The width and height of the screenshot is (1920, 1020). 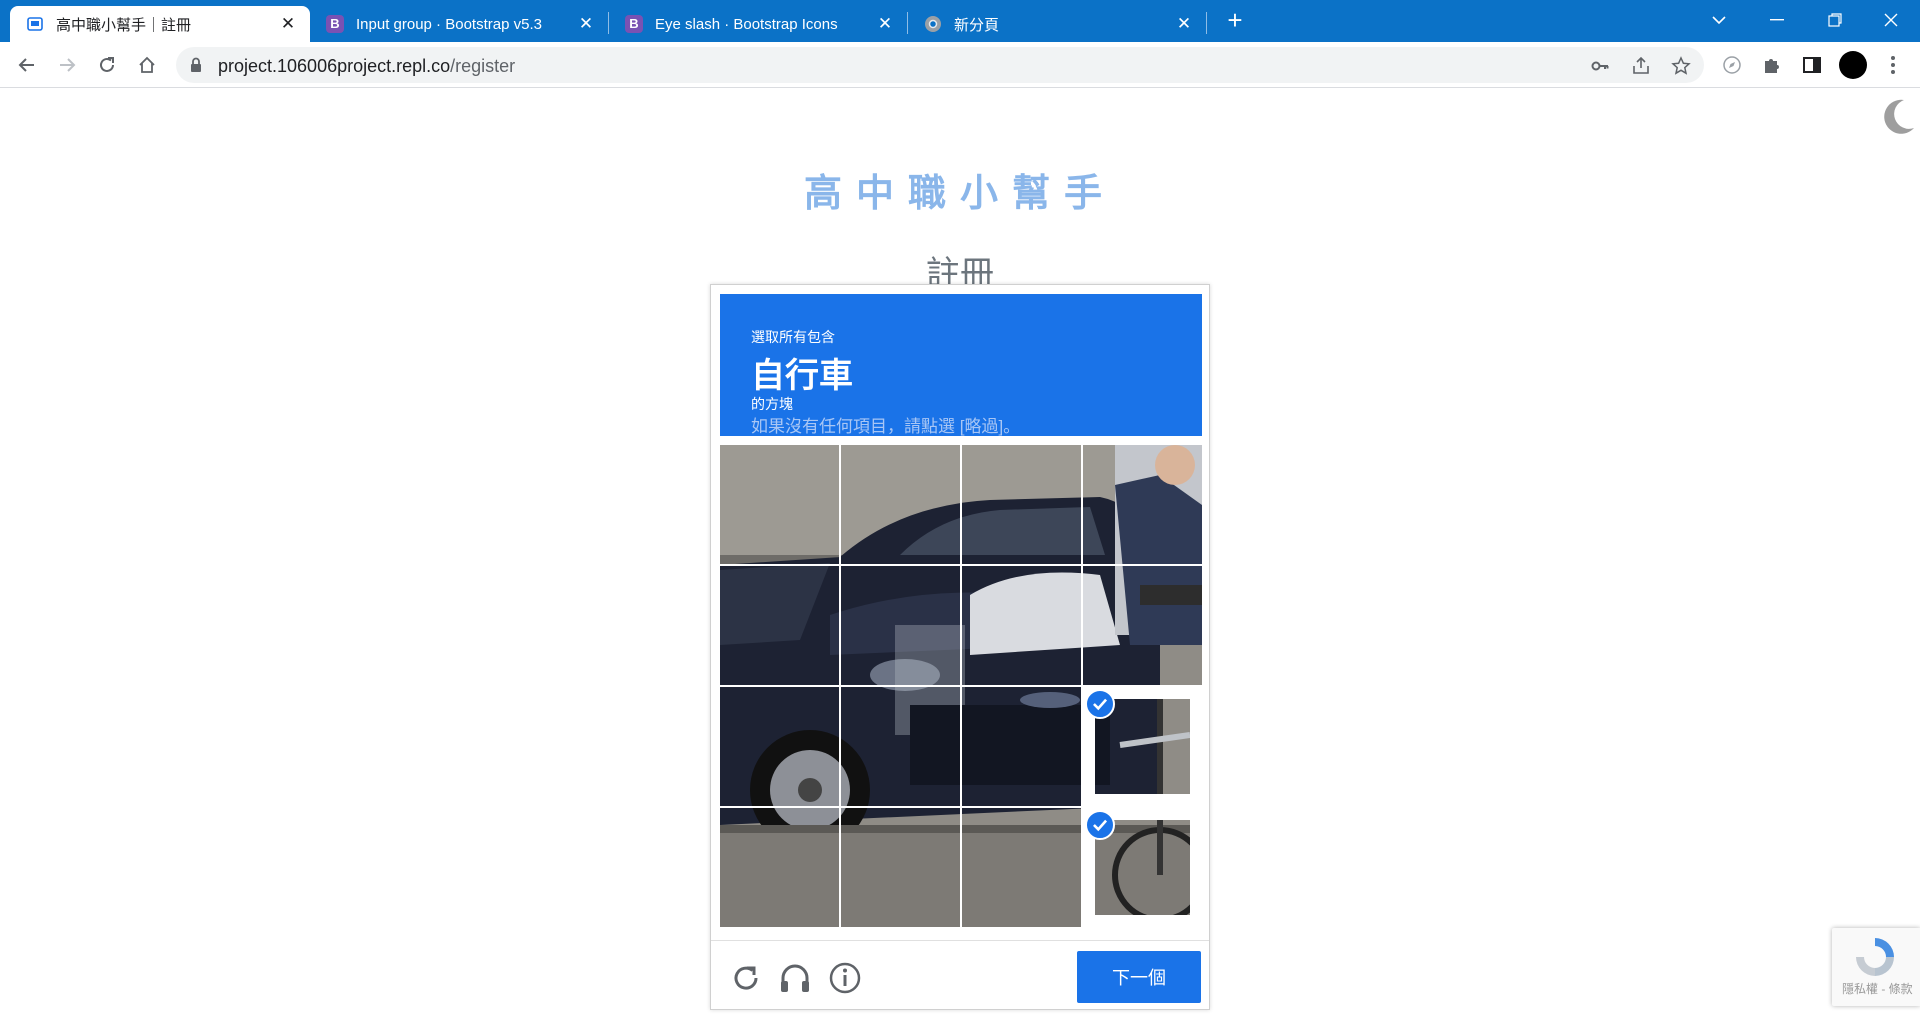 What do you see at coordinates (933, 24) in the screenshot?
I see `chrome-icon` at bounding box center [933, 24].